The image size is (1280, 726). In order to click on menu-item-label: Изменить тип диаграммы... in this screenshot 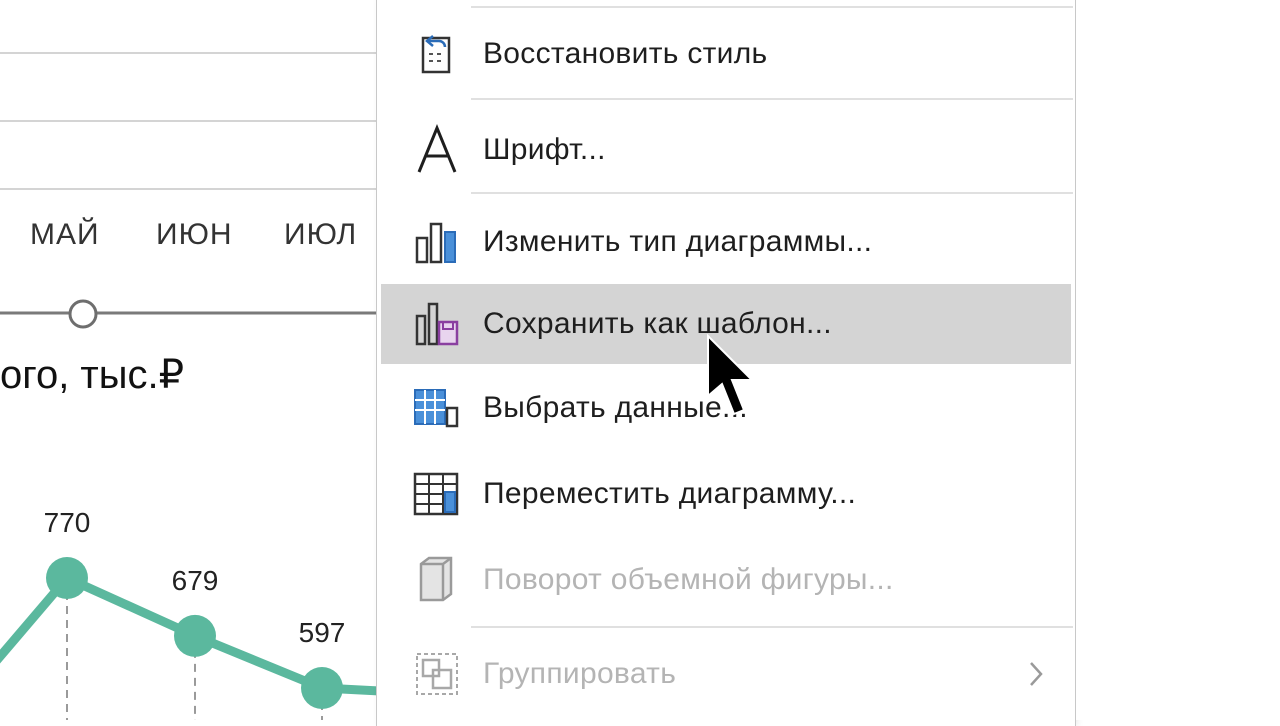, I will do `click(678, 241)`.